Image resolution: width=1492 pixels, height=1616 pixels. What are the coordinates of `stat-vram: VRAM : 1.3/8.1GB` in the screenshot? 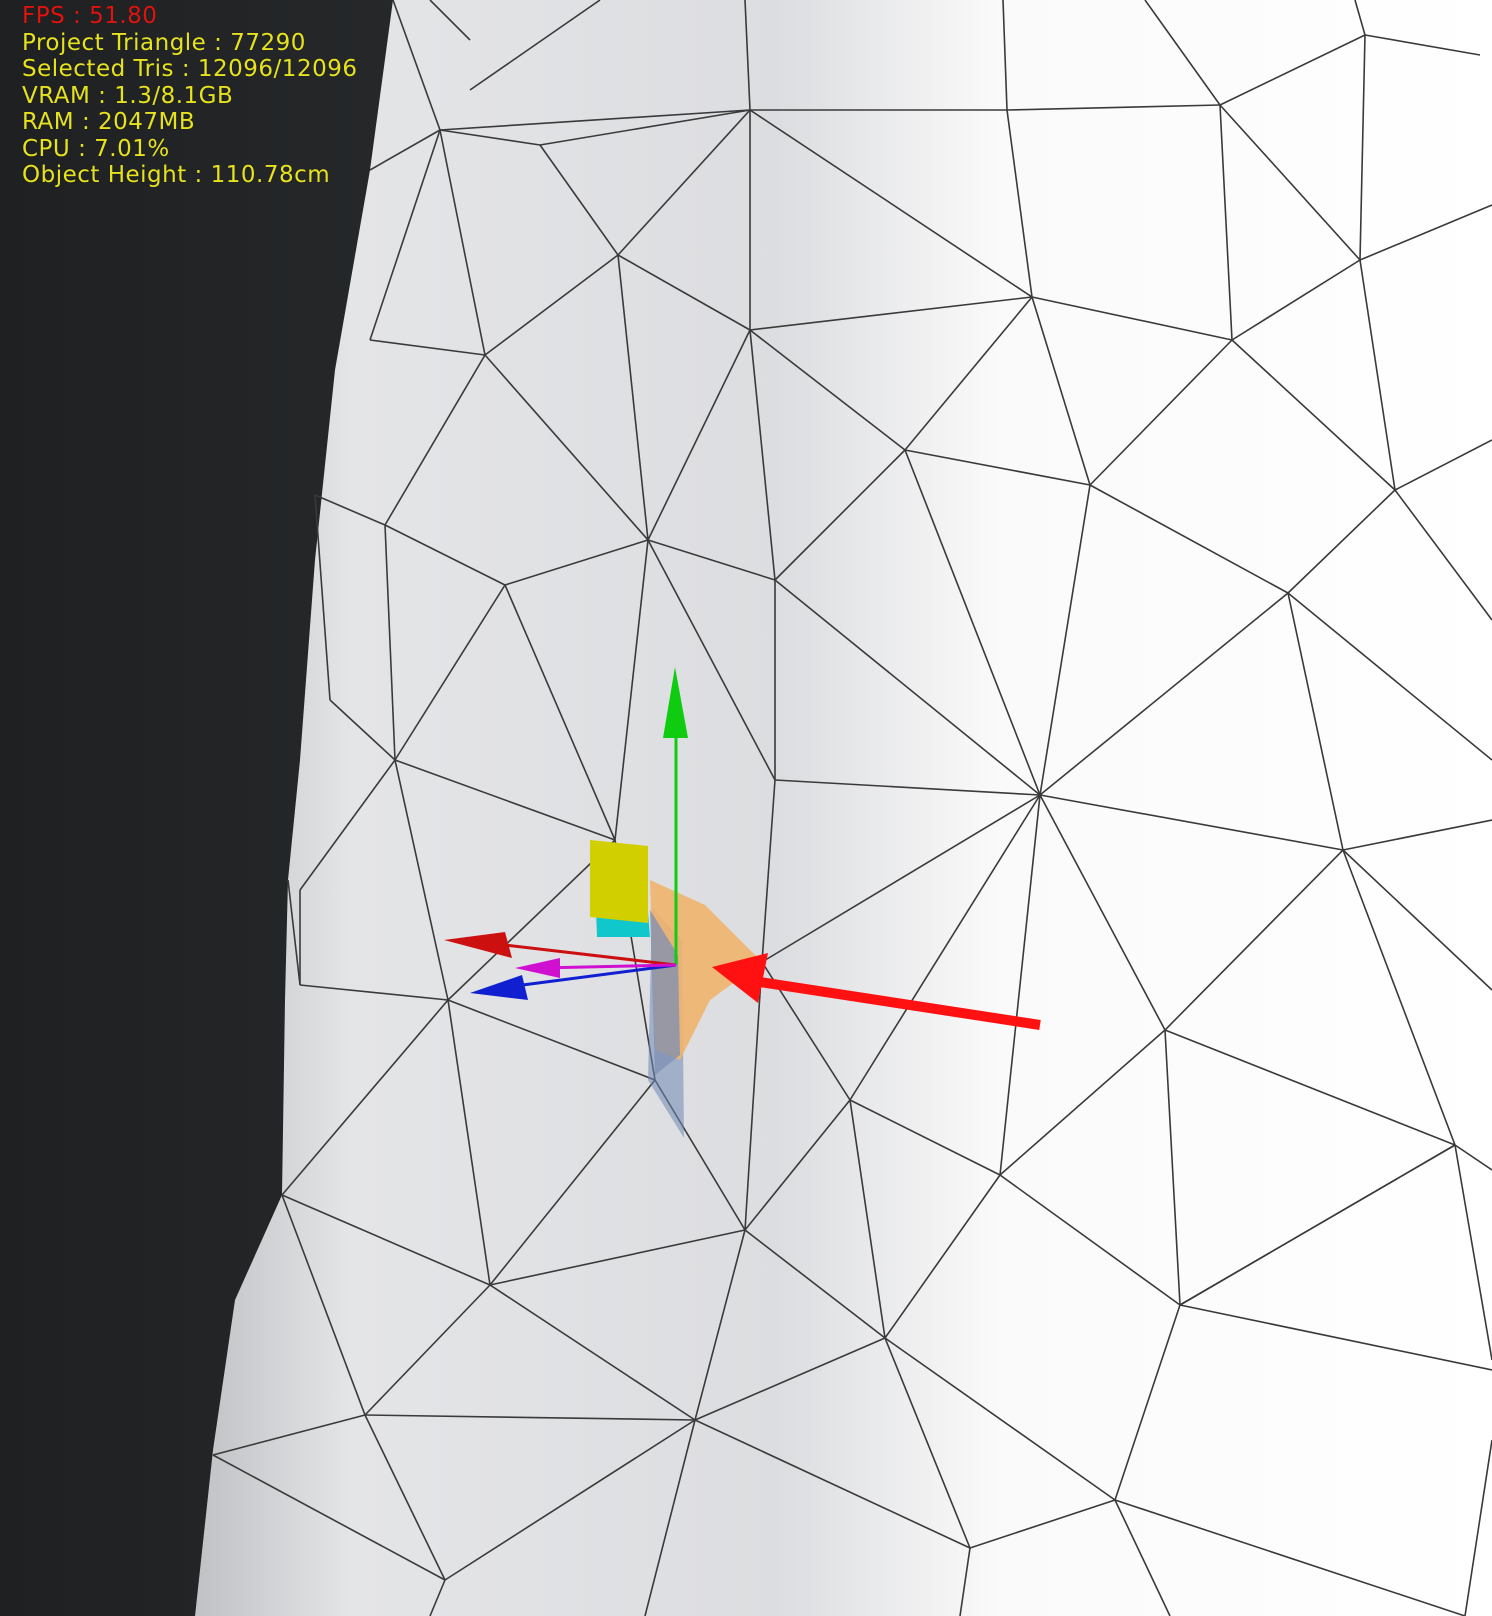 It's located at (128, 95).